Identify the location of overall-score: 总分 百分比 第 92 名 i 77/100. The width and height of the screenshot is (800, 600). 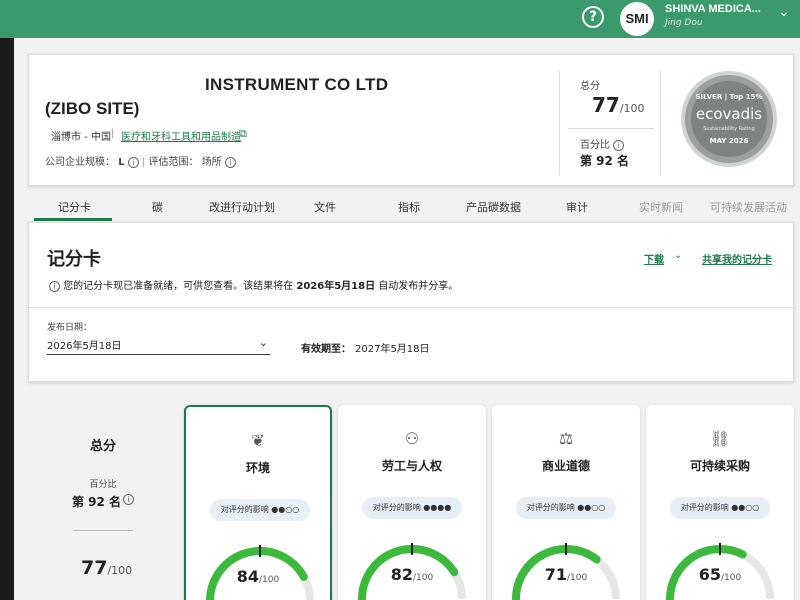
(103, 502).